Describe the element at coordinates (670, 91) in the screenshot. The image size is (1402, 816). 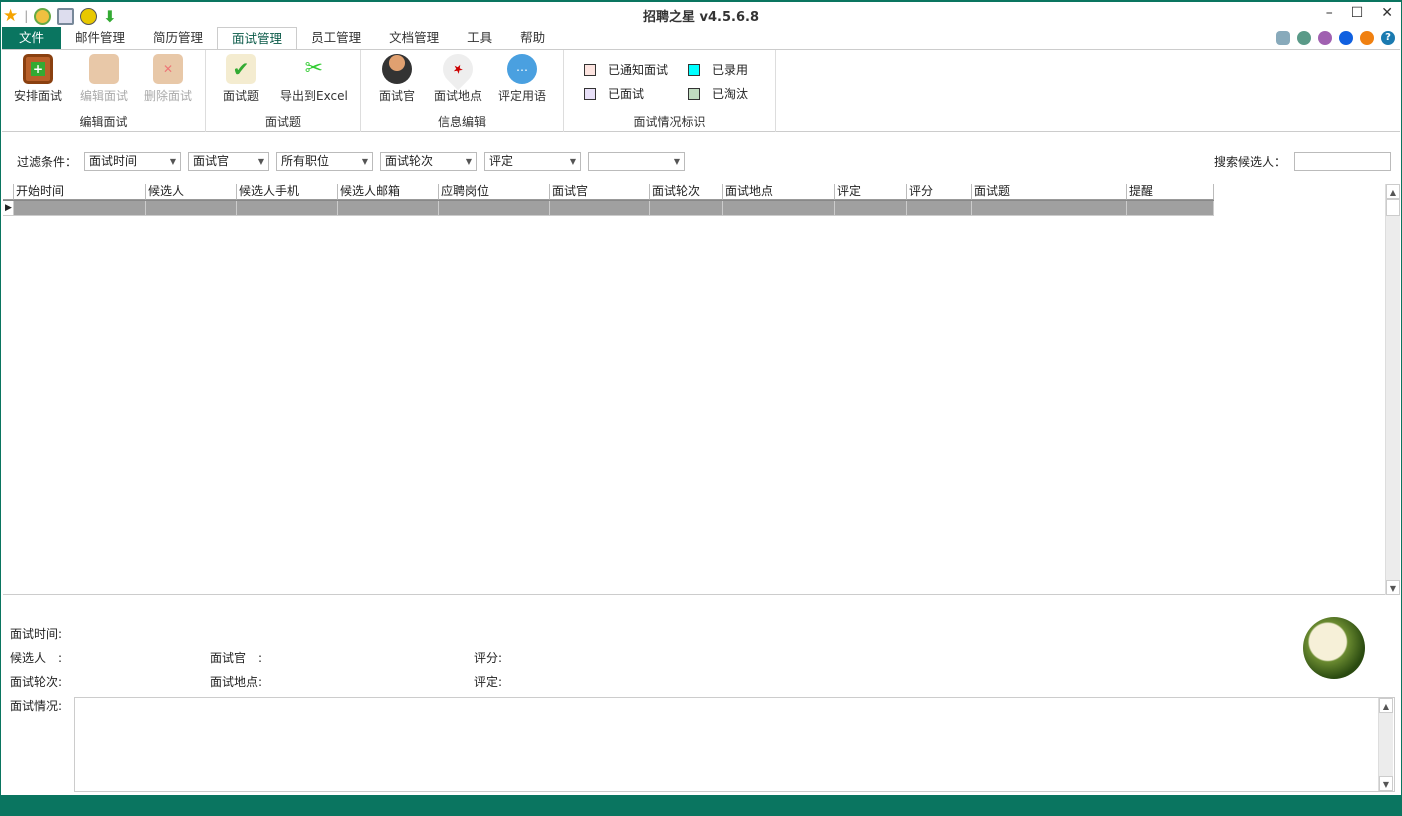
I see `group-status-legend: 已通知面试 已录用 已面试 已淘汰 面试情况标识` at that location.